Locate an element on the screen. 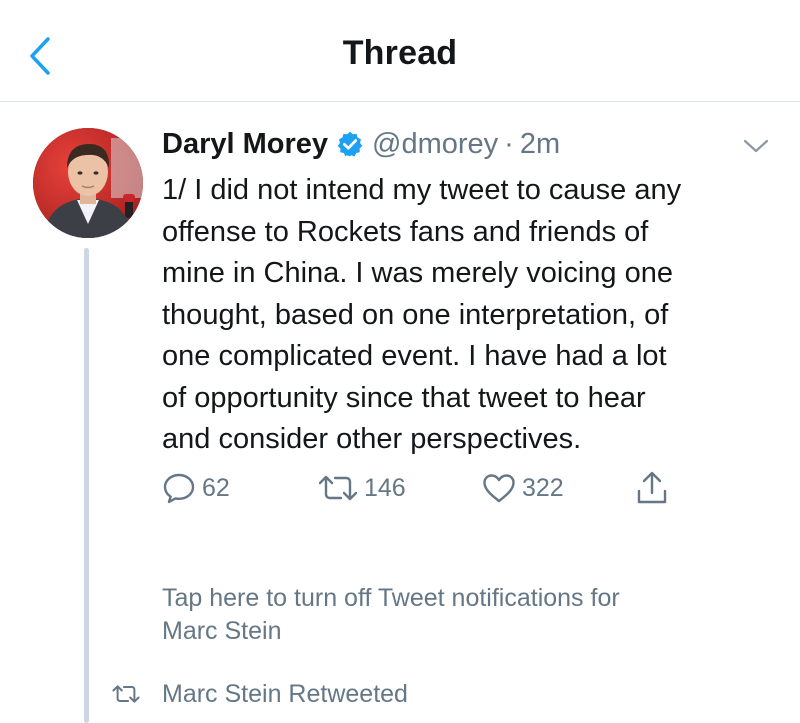 This screenshot has width=800, height=723. tweet-author-row: Daryl Morey @dmorey · 2m is located at coordinates (361, 144).